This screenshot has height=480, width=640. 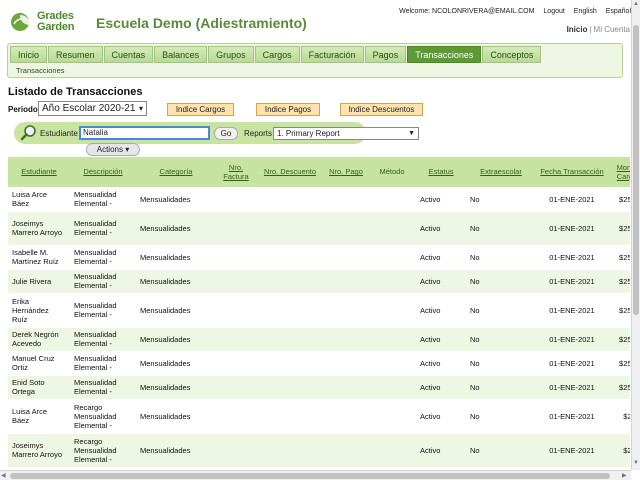 What do you see at coordinates (29, 54) in the screenshot?
I see `tab-inicio: Inicio` at bounding box center [29, 54].